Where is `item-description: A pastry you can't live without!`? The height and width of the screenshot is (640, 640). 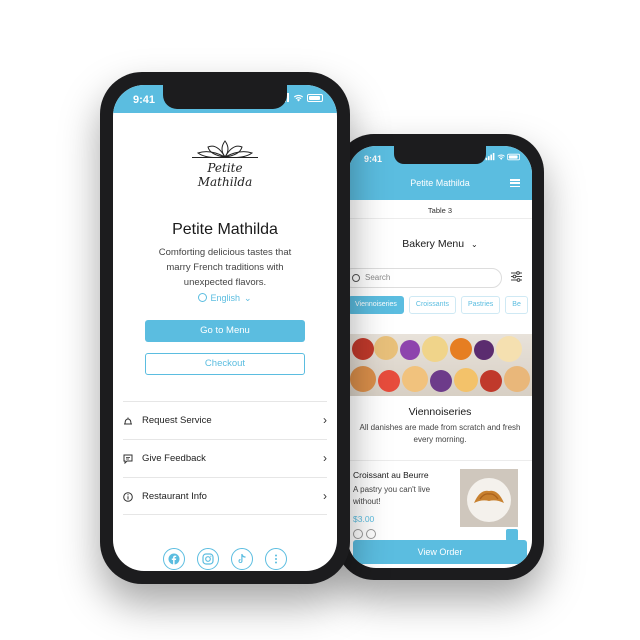
item-description: A pastry you can't live without! is located at coordinates (392, 495).